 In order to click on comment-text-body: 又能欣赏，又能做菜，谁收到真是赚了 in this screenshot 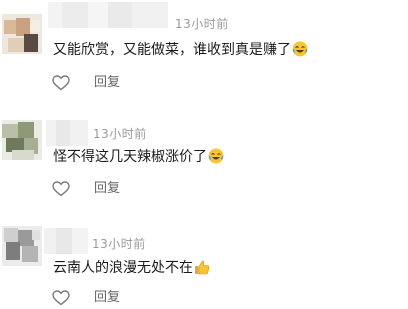, I will do `click(172, 50)`.